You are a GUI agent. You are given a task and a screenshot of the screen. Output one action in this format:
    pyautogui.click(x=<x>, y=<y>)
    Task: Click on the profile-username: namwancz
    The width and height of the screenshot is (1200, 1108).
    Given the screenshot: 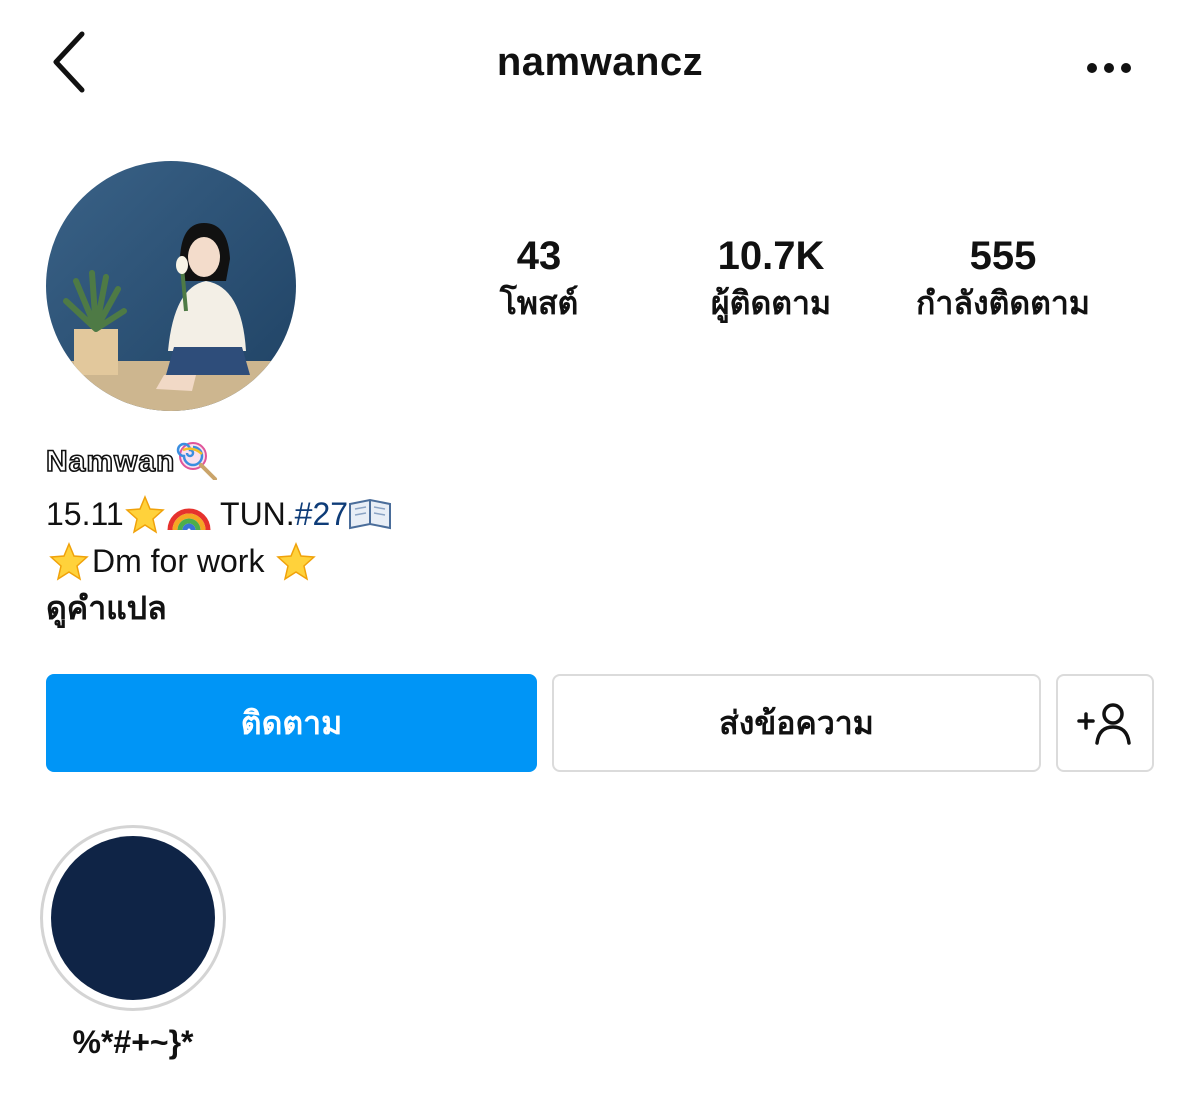 What is the action you would take?
    pyautogui.click(x=600, y=62)
    